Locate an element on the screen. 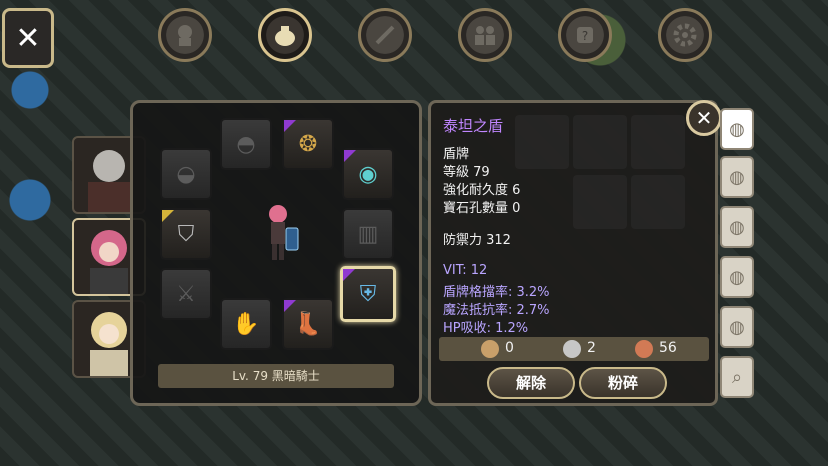 This screenshot has width=828, height=466. boots-slot: 👢 is located at coordinates (308, 324).